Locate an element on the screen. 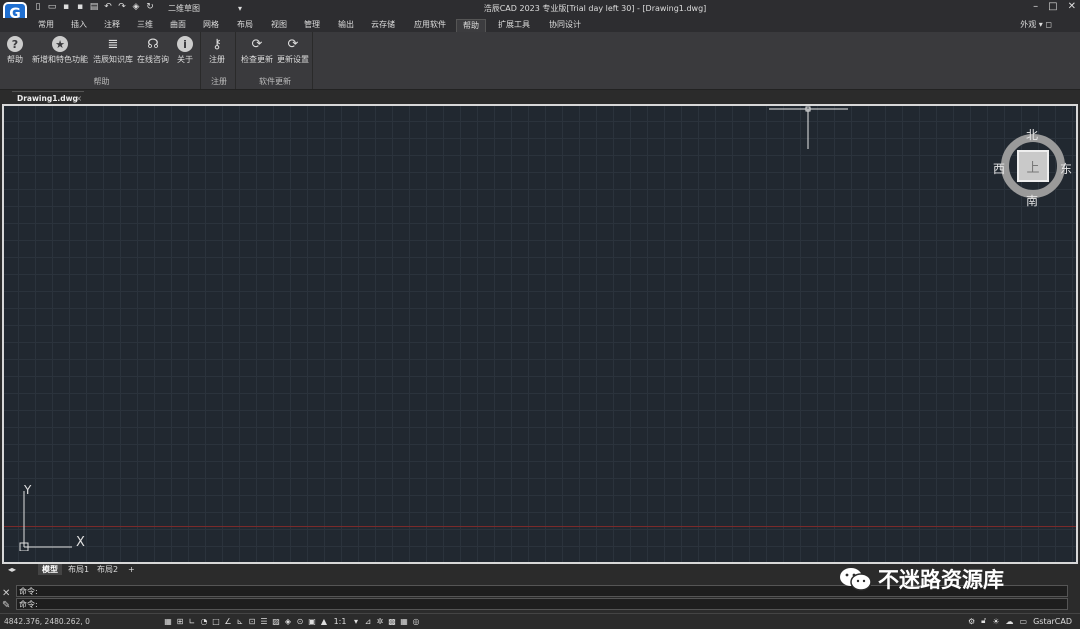 The width and height of the screenshot is (1080, 629). check-update-label: 检查更新 is located at coordinates (257, 59).